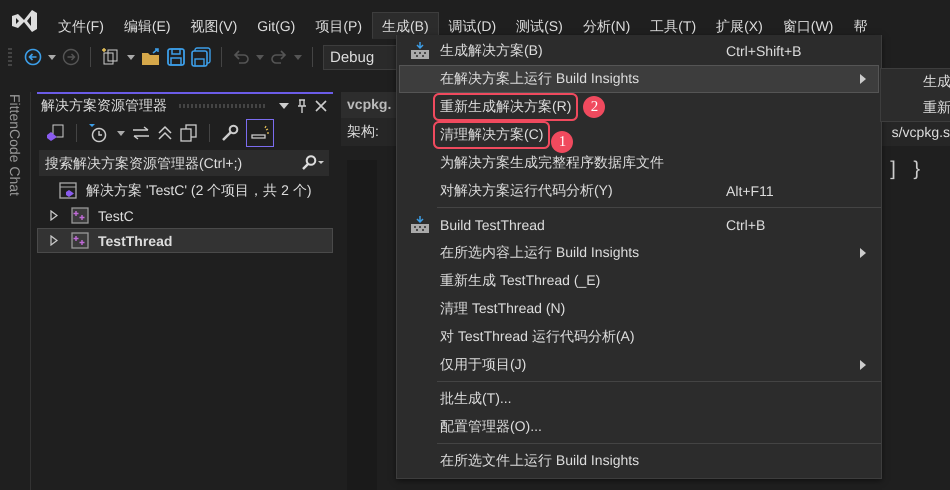 The width and height of the screenshot is (950, 490). I want to click on menu-item: 工具(T), so click(673, 25).